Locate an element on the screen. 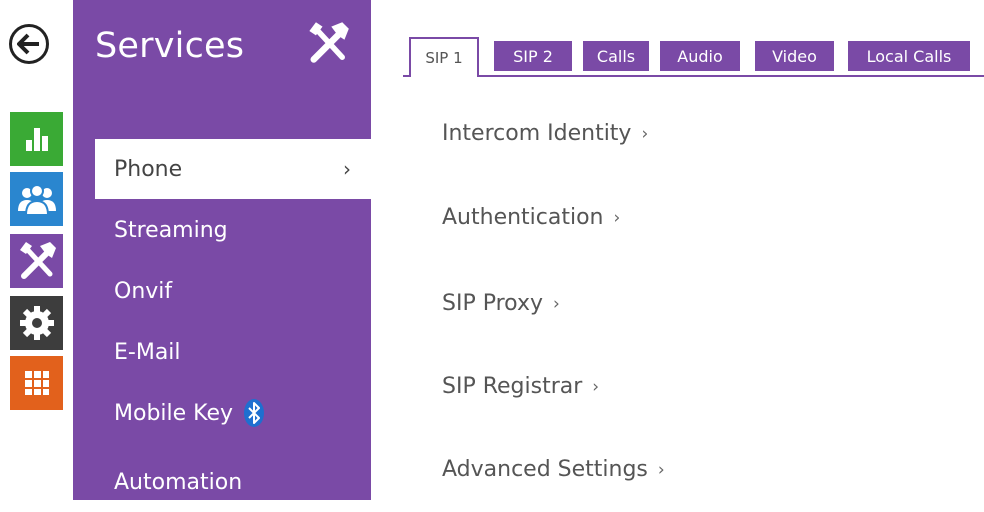 The height and width of the screenshot is (512, 984). grid-icon is located at coordinates (36, 383).